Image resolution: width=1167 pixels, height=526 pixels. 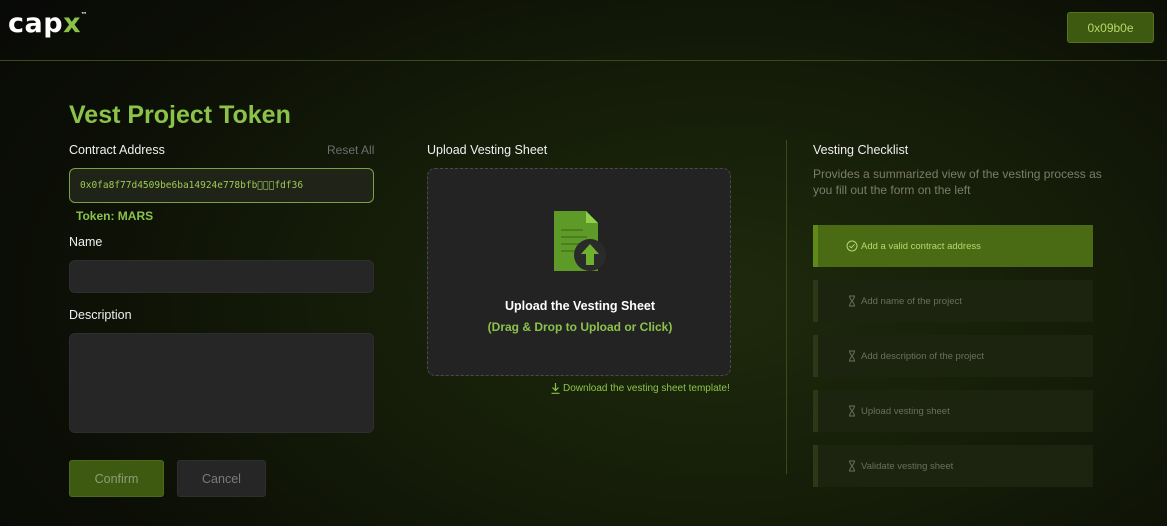 What do you see at coordinates (953, 411) in the screenshot?
I see `checklist-item-upload-sheet: Upload vesting sheet` at bounding box center [953, 411].